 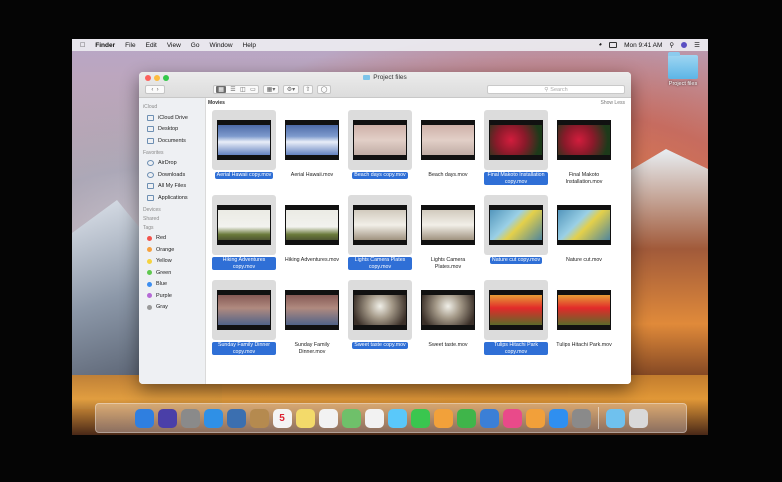 What do you see at coordinates (220, 45) in the screenshot?
I see `menu-window: Window` at bounding box center [220, 45].